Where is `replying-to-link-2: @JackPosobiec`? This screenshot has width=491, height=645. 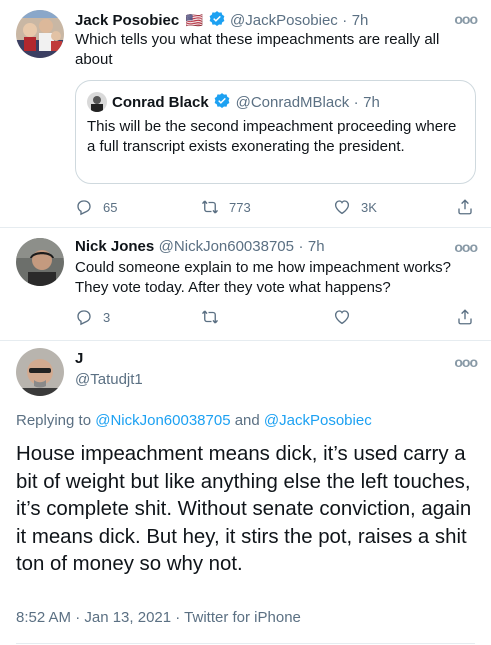
replying-to-link-2: @JackPosobiec is located at coordinates (318, 420).